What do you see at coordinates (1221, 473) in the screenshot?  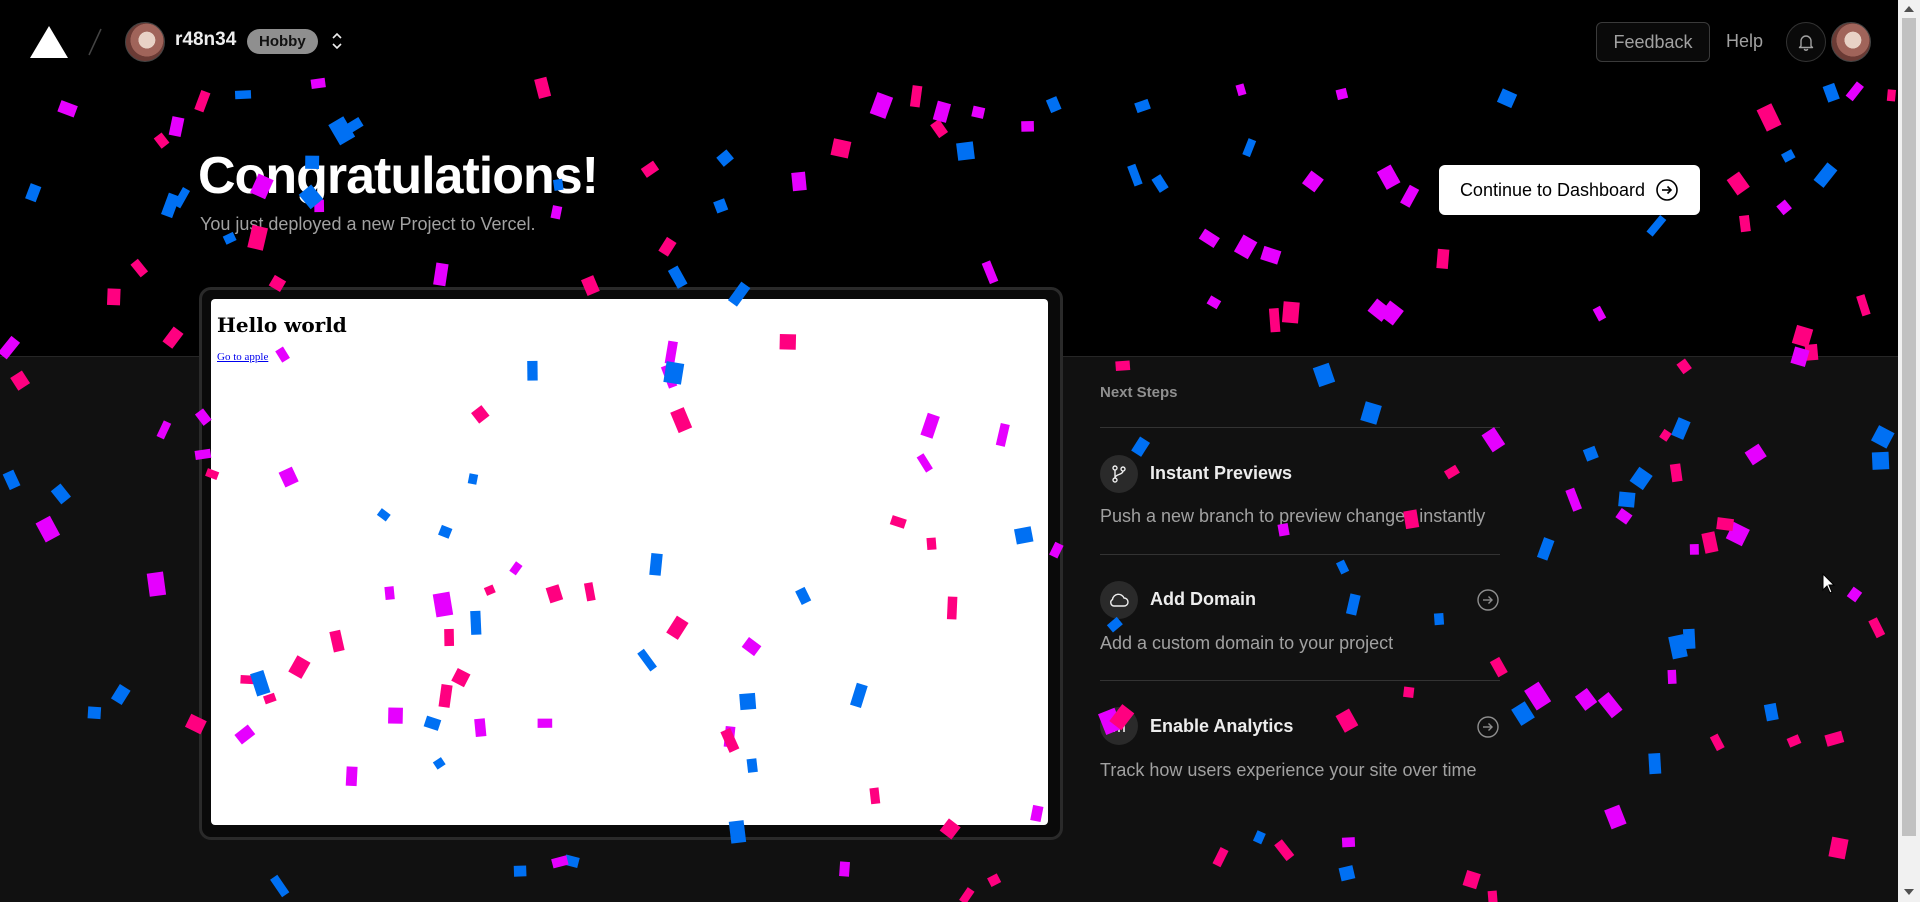 I see `step-title: Instant Previews` at bounding box center [1221, 473].